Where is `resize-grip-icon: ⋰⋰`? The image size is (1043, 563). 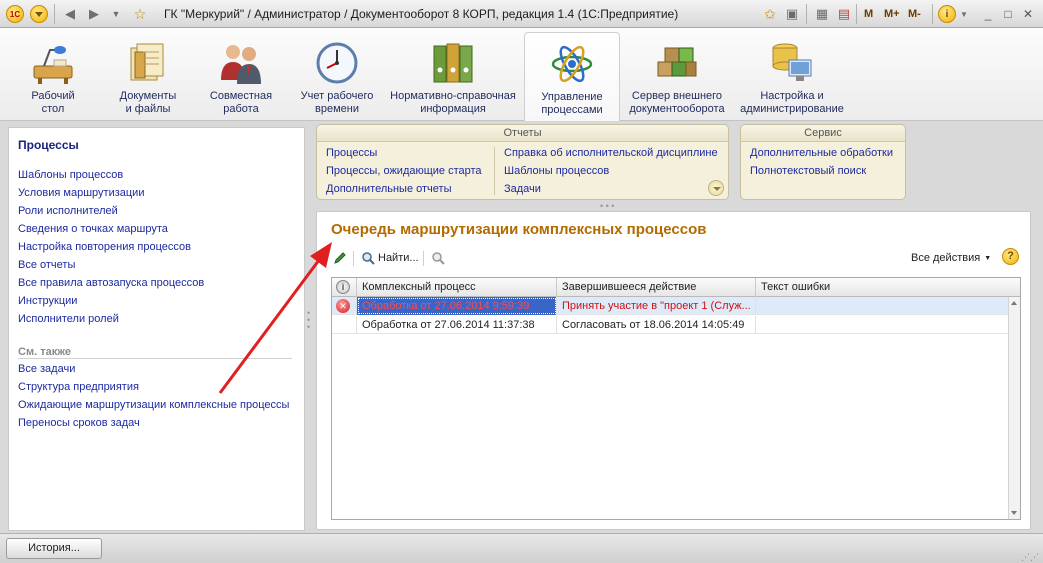
resize-grip-icon: ⋰⋰ is located at coordinates (1030, 557).